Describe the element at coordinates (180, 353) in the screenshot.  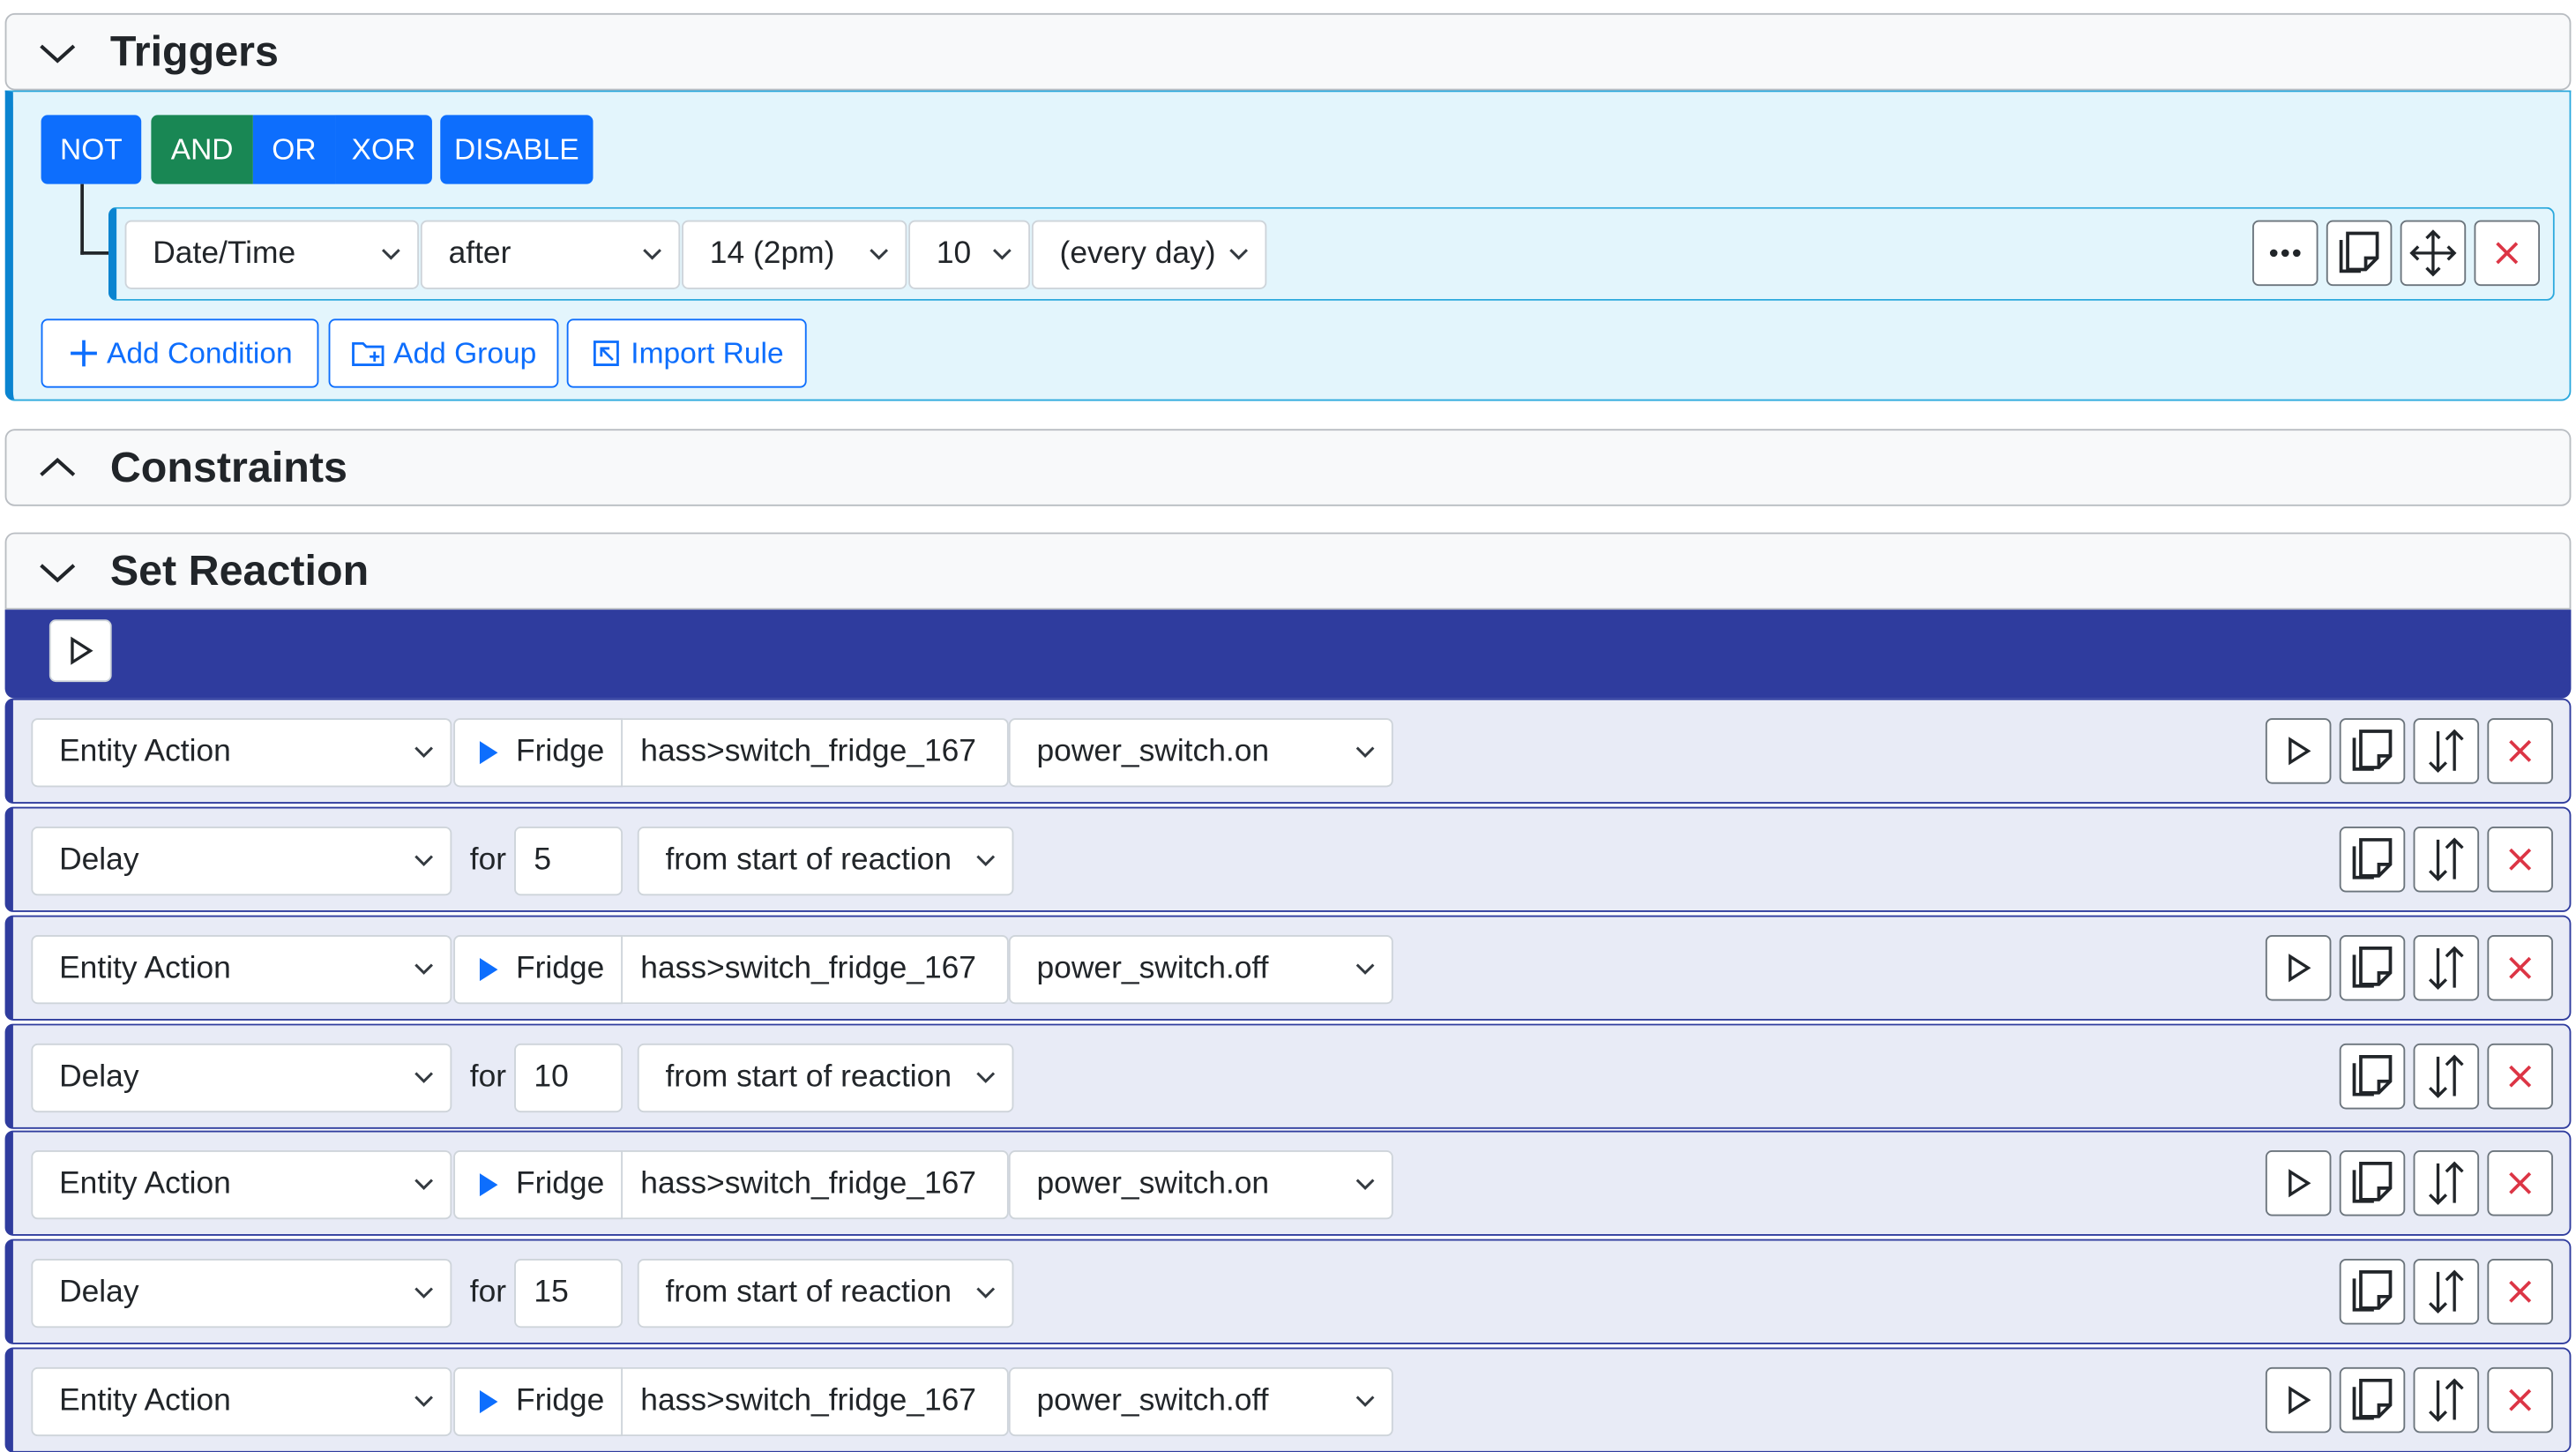
I see `add-condition-button: Add Condition` at that location.